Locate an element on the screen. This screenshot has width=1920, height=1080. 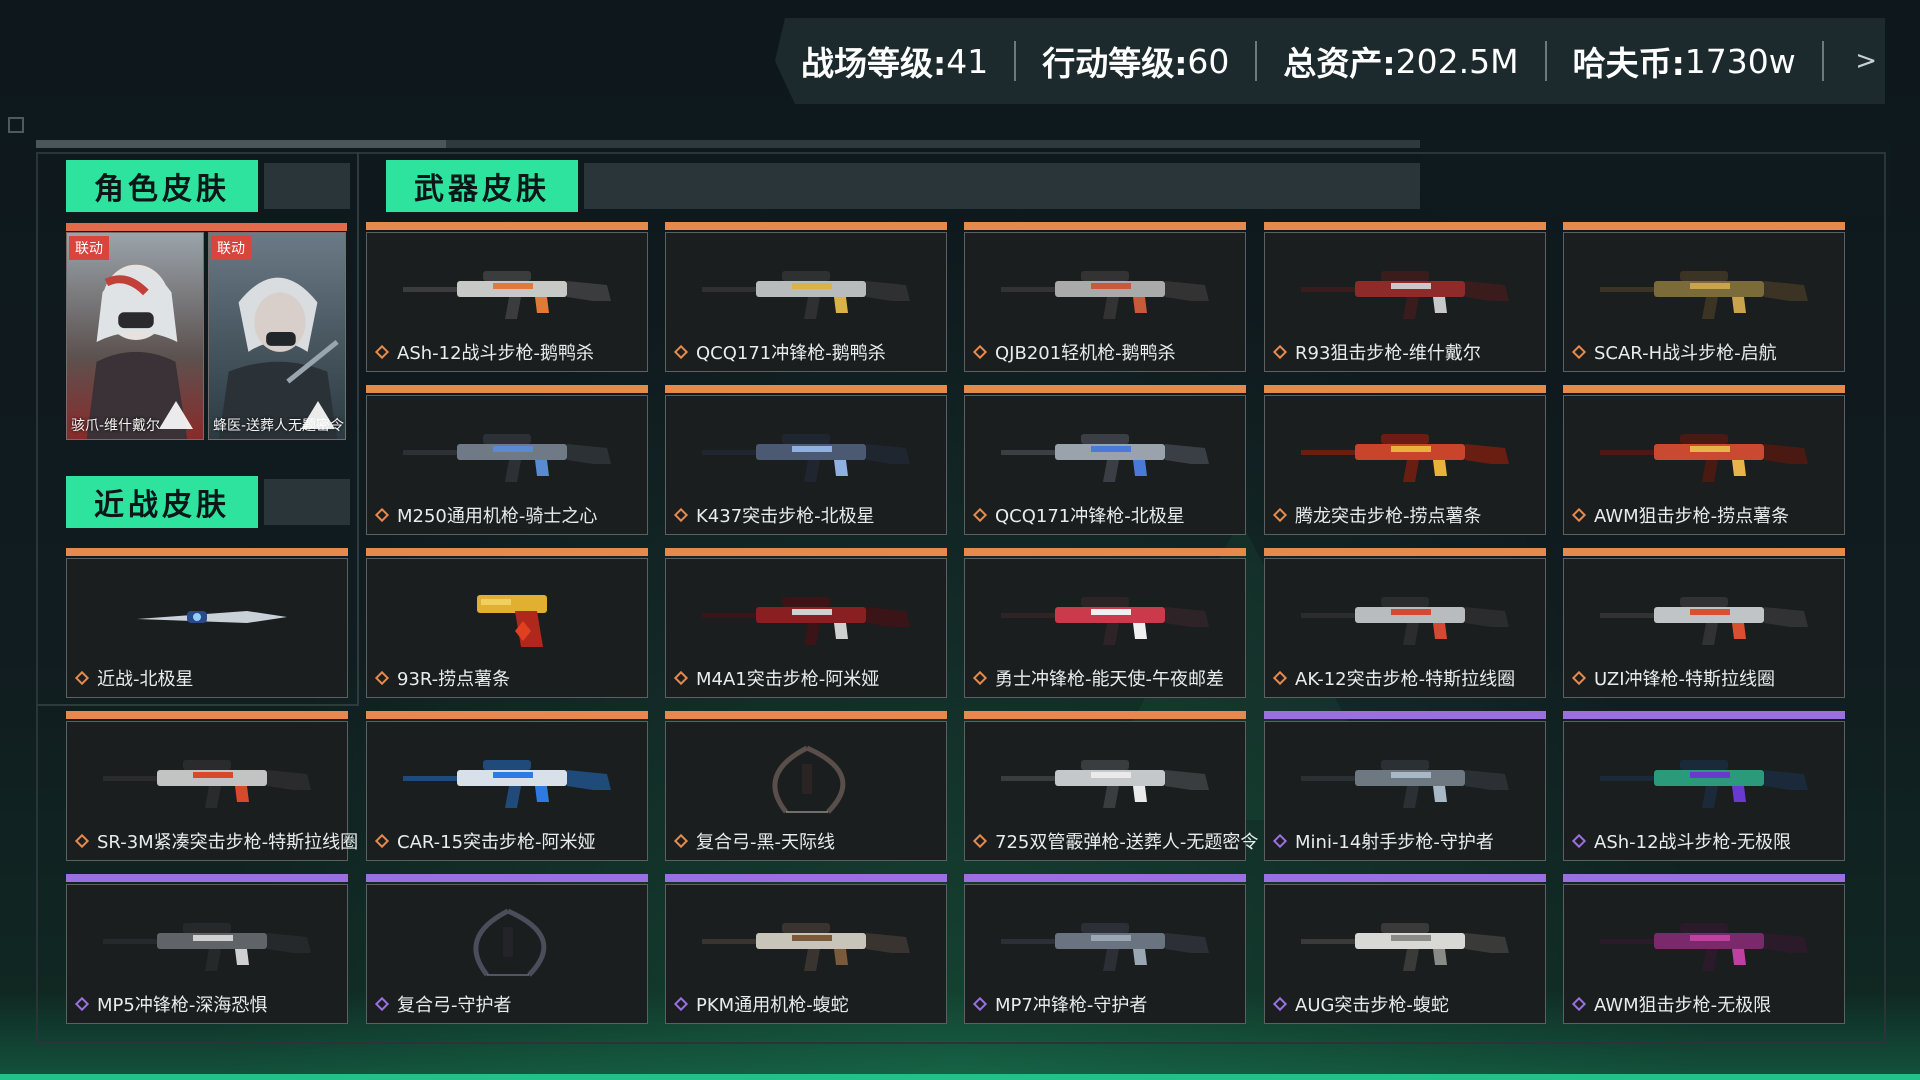
card-body: 复合弓-黑-天际线 is located at coordinates (806, 791).